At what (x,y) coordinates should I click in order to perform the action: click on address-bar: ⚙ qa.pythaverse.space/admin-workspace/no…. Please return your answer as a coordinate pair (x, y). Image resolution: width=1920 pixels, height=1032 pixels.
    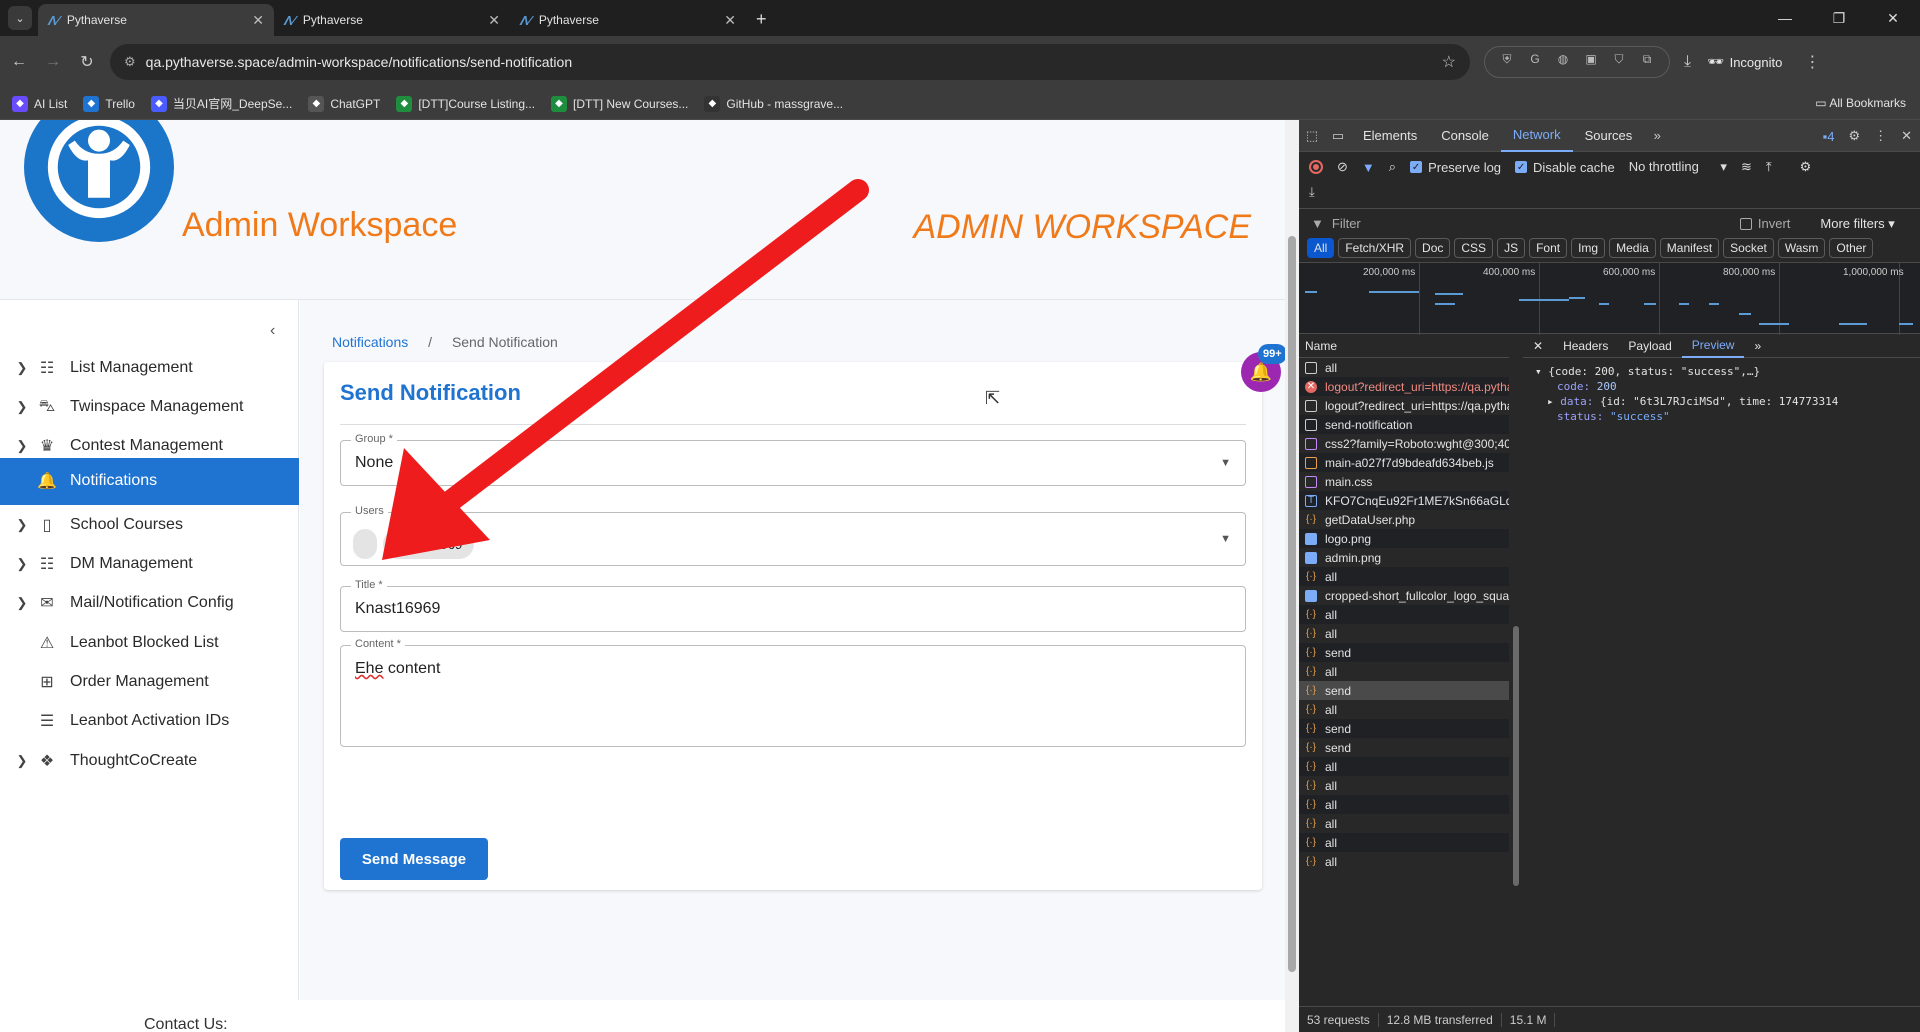
    Looking at the image, I should click on (790, 62).